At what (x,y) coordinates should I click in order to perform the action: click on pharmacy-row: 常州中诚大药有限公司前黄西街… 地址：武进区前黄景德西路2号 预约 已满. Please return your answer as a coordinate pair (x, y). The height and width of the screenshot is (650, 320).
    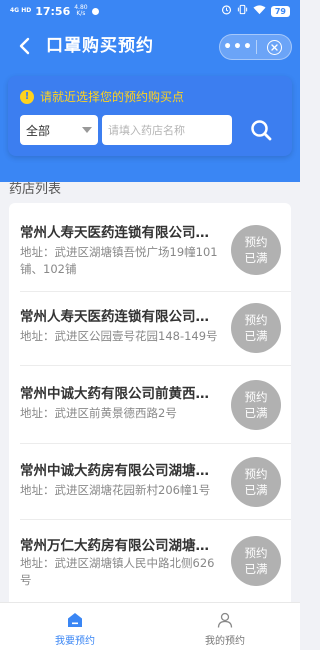
    Looking at the image, I should click on (150, 410).